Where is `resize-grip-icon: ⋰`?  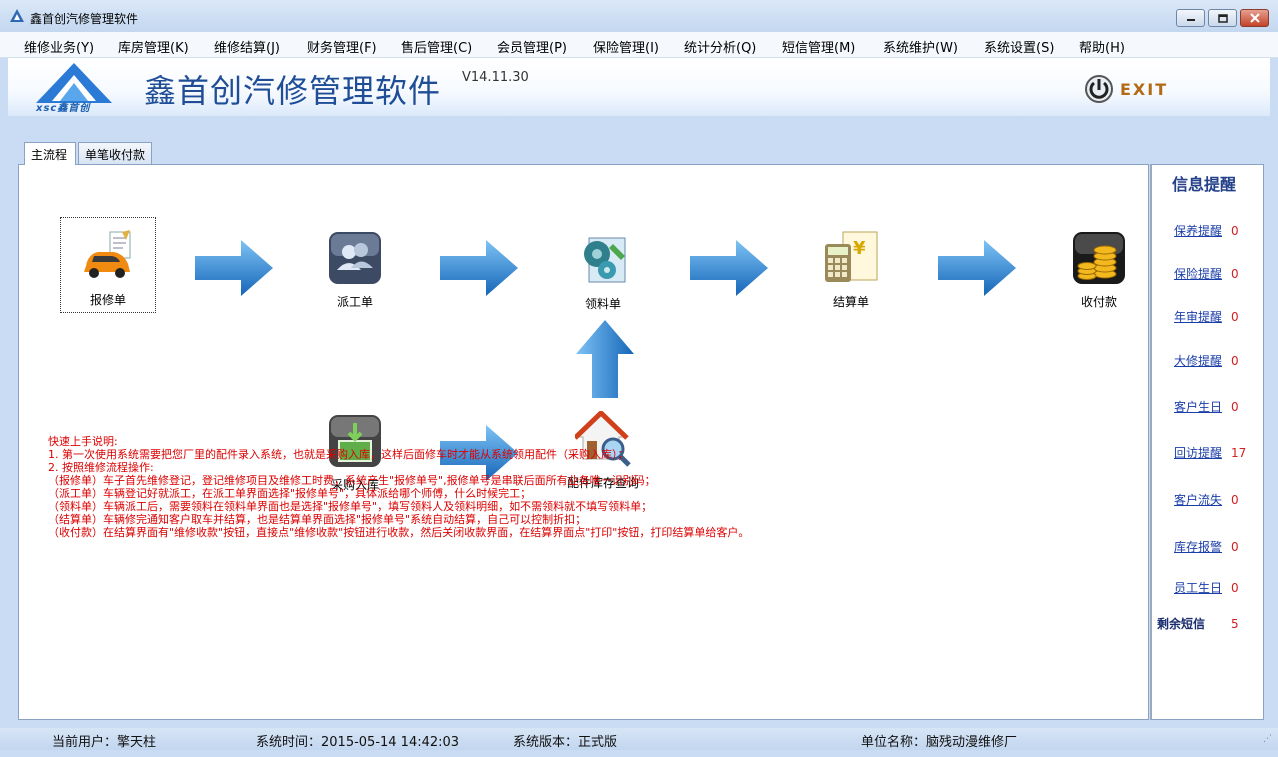
resize-grip-icon: ⋰ is located at coordinates (1267, 739).